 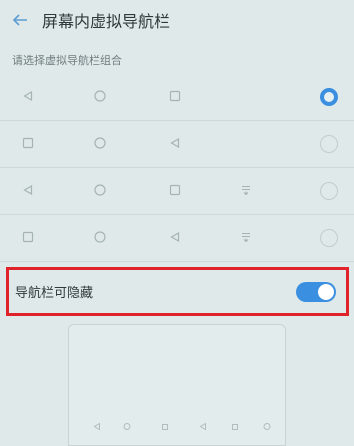 What do you see at coordinates (316, 291) in the screenshot?
I see `nav-bar-hideable-toggle` at bounding box center [316, 291].